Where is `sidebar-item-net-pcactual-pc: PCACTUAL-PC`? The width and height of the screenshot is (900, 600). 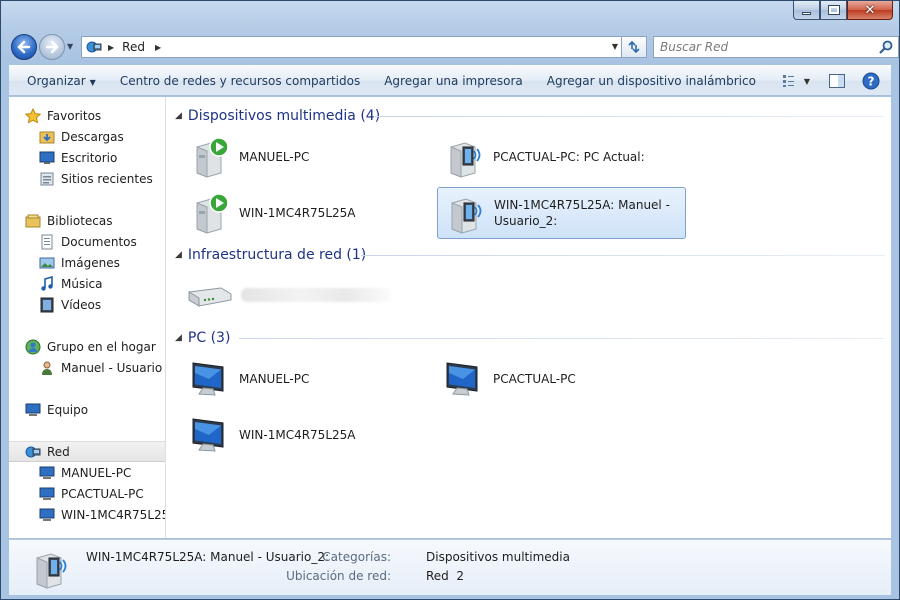 sidebar-item-net-pcactual-pc: PCACTUAL-PC is located at coordinates (102, 493).